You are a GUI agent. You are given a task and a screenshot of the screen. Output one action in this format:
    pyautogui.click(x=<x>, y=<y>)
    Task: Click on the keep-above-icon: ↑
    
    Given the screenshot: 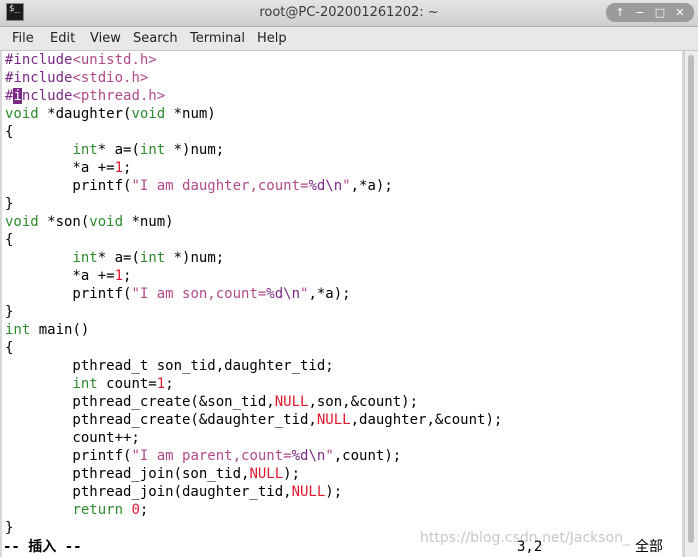 What is the action you would take?
    pyautogui.click(x=620, y=13)
    